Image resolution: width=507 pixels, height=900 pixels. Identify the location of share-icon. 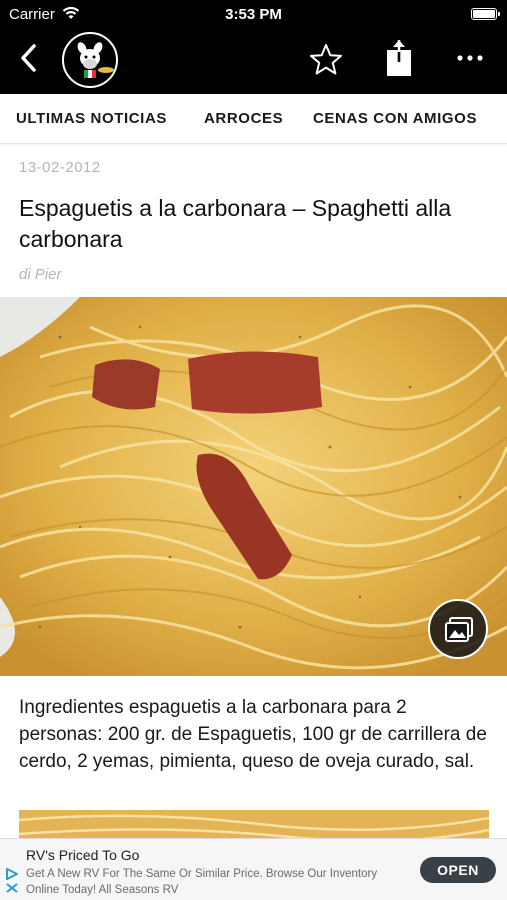
(399, 58).